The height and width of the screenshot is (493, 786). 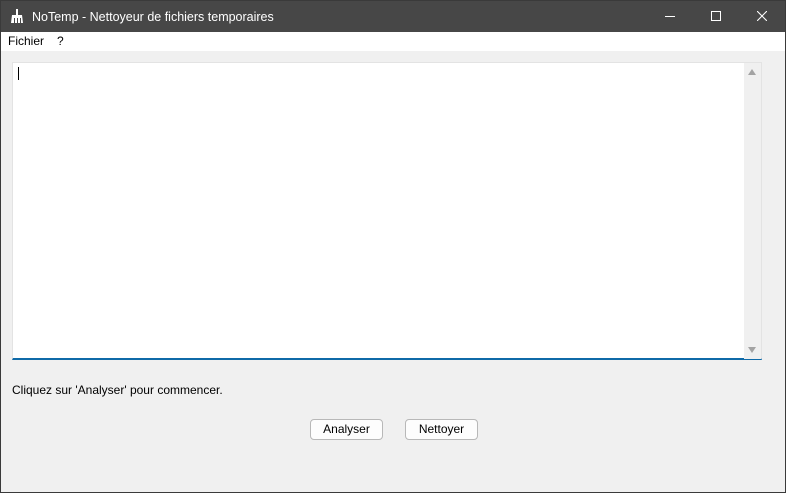 I want to click on analyse-button: Analyser, so click(x=346, y=429).